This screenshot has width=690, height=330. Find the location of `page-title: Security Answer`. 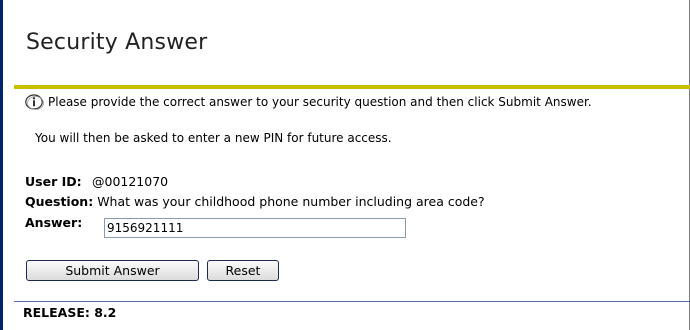

page-title: Security Answer is located at coordinates (117, 42).